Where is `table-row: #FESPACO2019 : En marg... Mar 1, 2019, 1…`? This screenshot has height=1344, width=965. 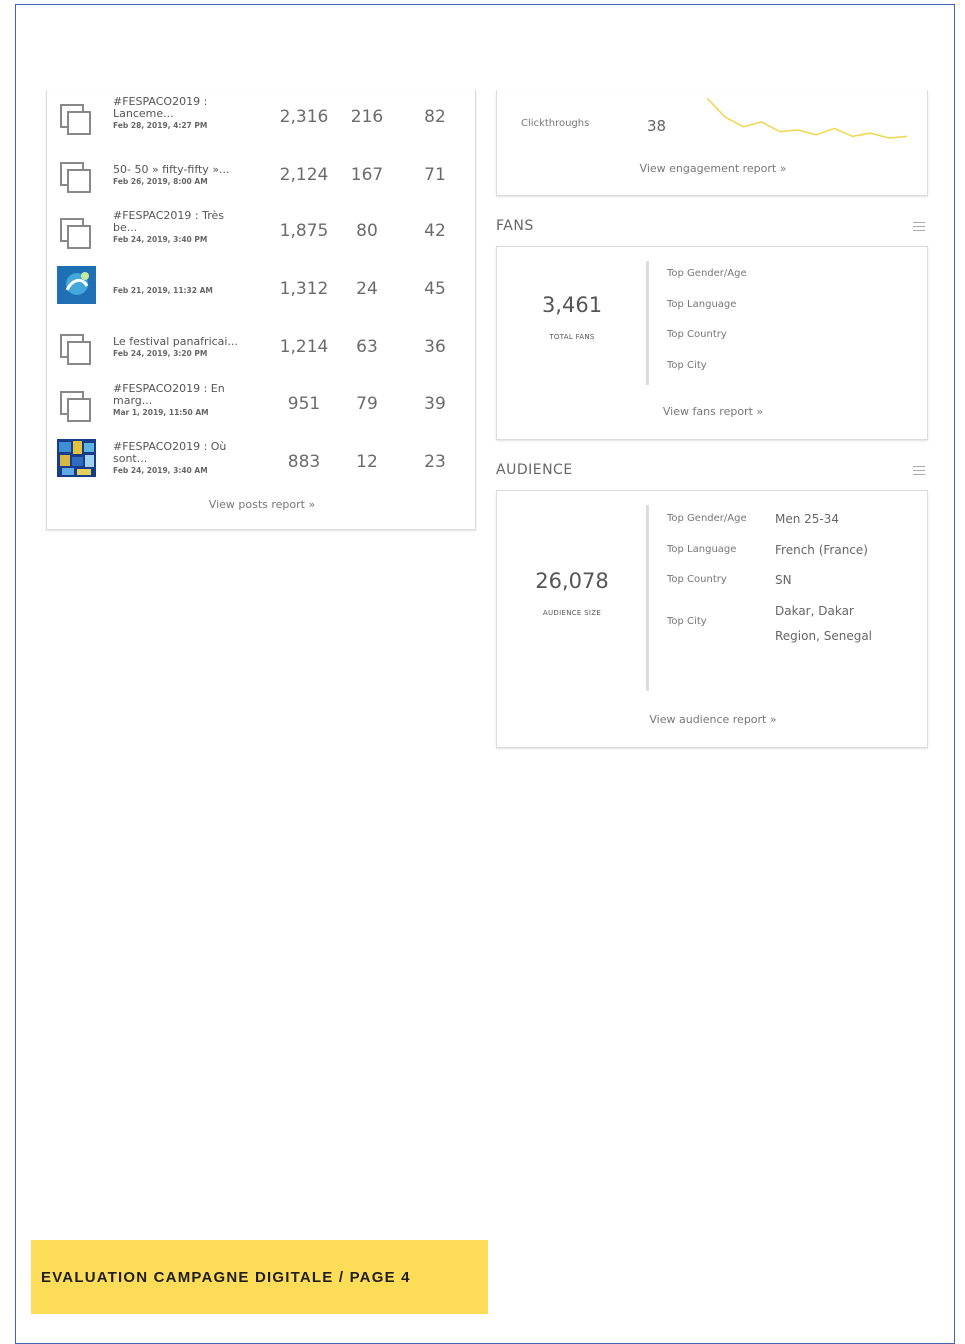 table-row: #FESPACO2019 : En marg... Mar 1, 2019, 1… is located at coordinates (262, 408).